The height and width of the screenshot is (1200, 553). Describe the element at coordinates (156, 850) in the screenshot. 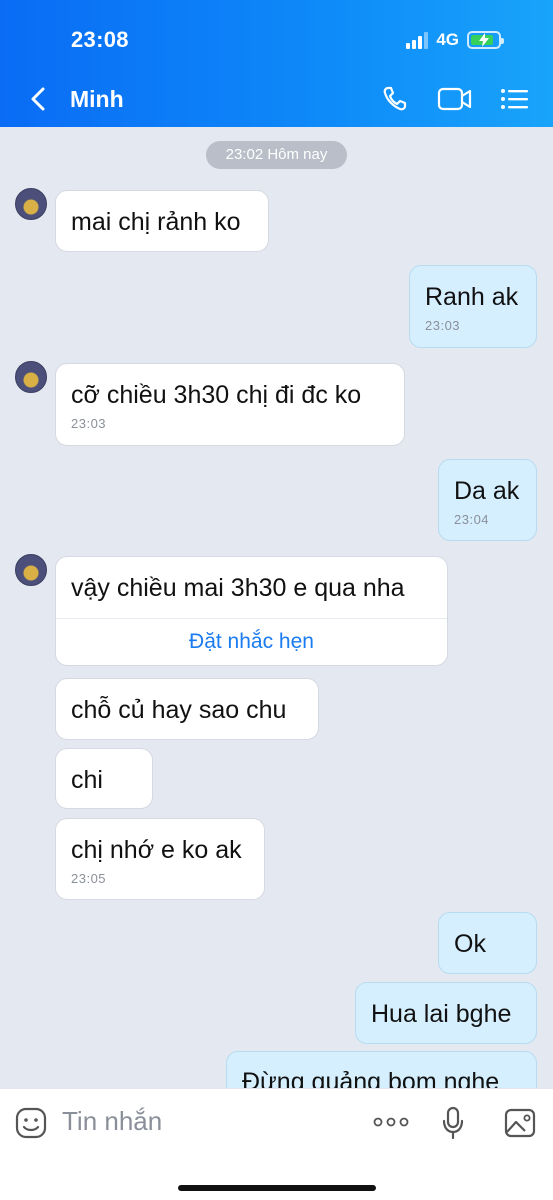

I see `message-text: chị nhớ e ko ak` at that location.